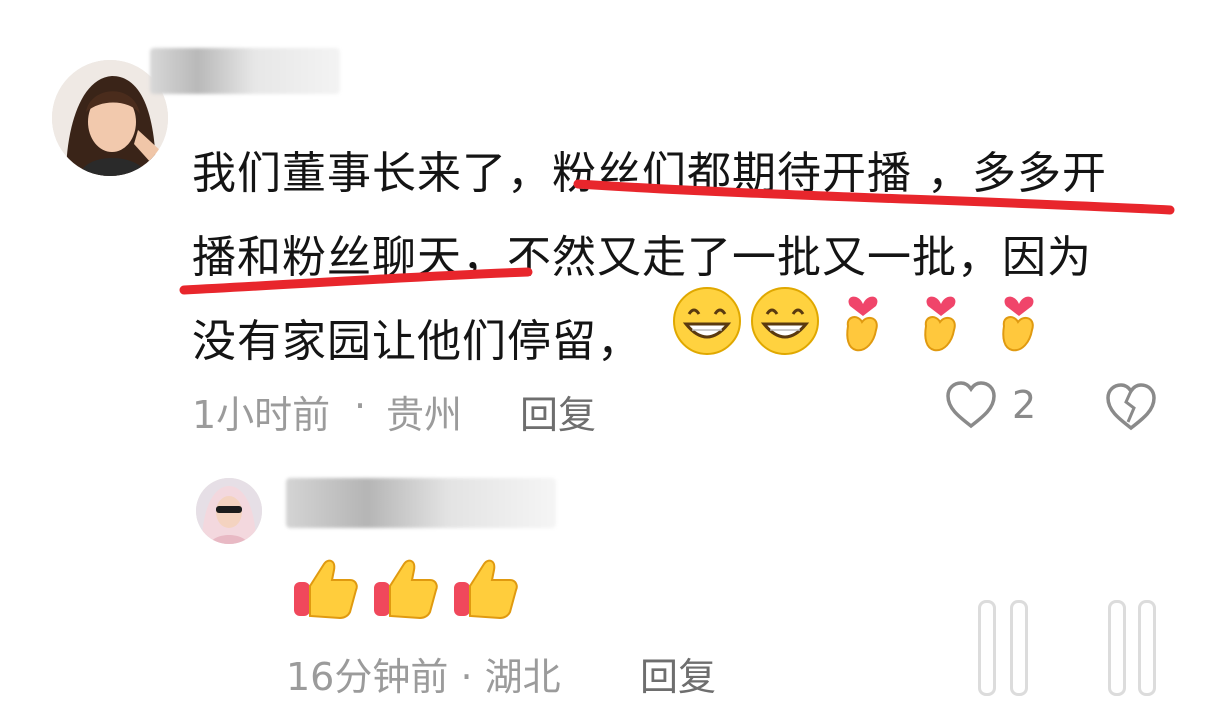 Image resolution: width=1220 pixels, height=701 pixels. Describe the element at coordinates (649, 173) in the screenshot. I see `comment-line: 我们董事长来了，粉丝们都期待开播 ，多多开` at that location.